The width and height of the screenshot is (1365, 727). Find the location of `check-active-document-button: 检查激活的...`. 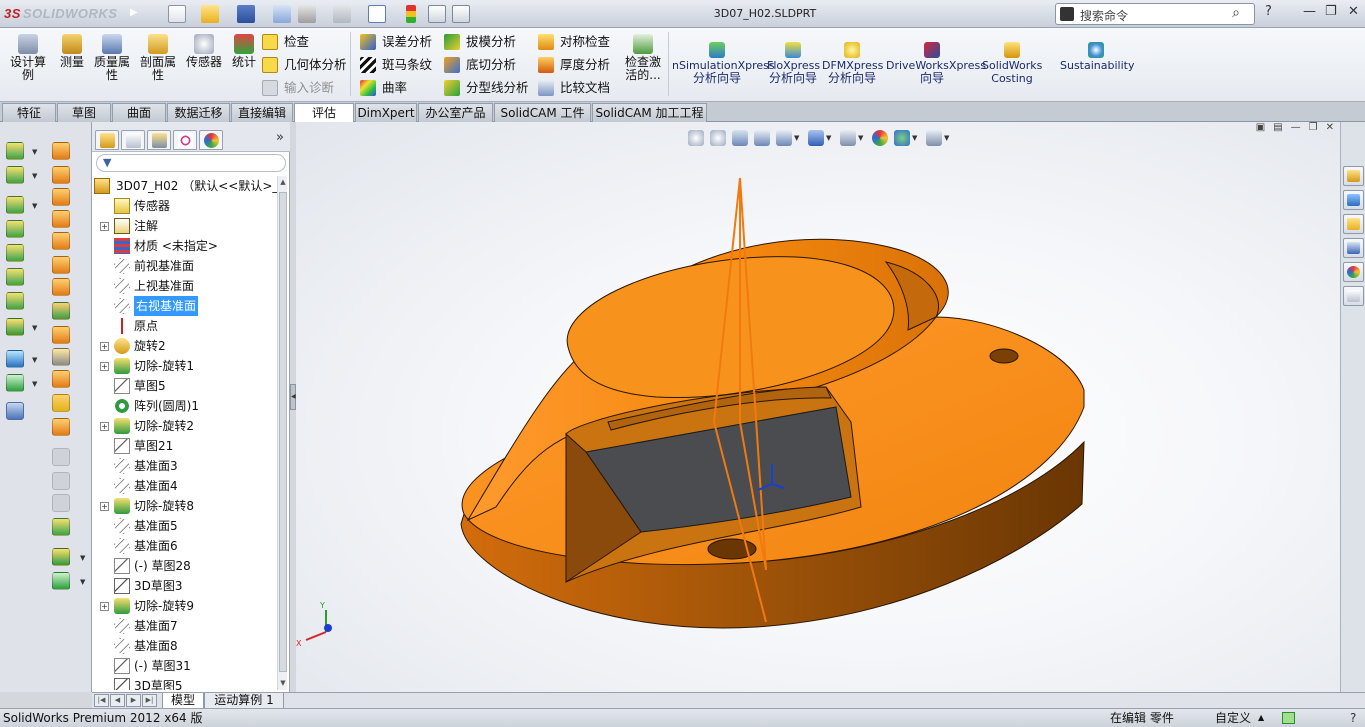

check-active-document-button: 检查激活的... is located at coordinates (643, 58).